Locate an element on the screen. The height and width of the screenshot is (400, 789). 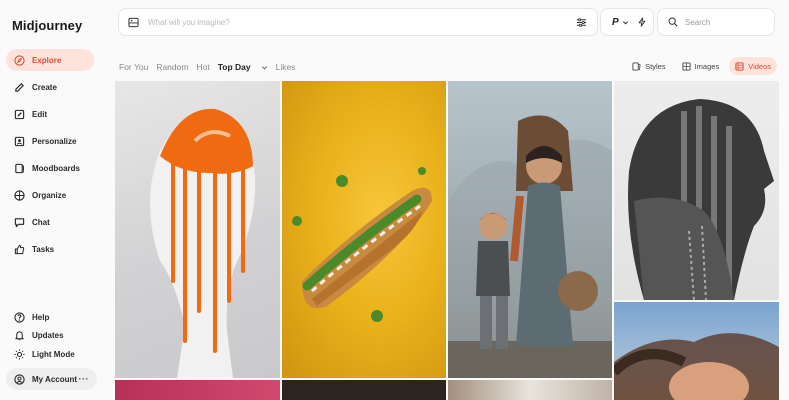
filter-likes: Likes is located at coordinates (286, 67).